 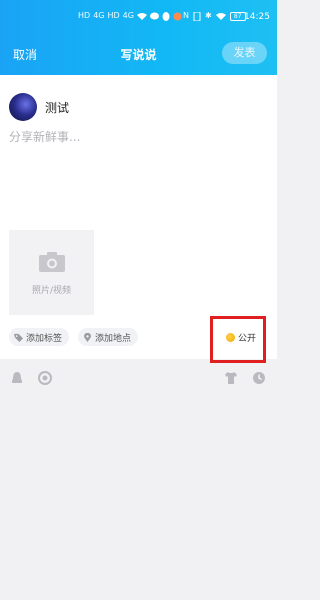 I want to click on wifi-icon, so click(x=141, y=16).